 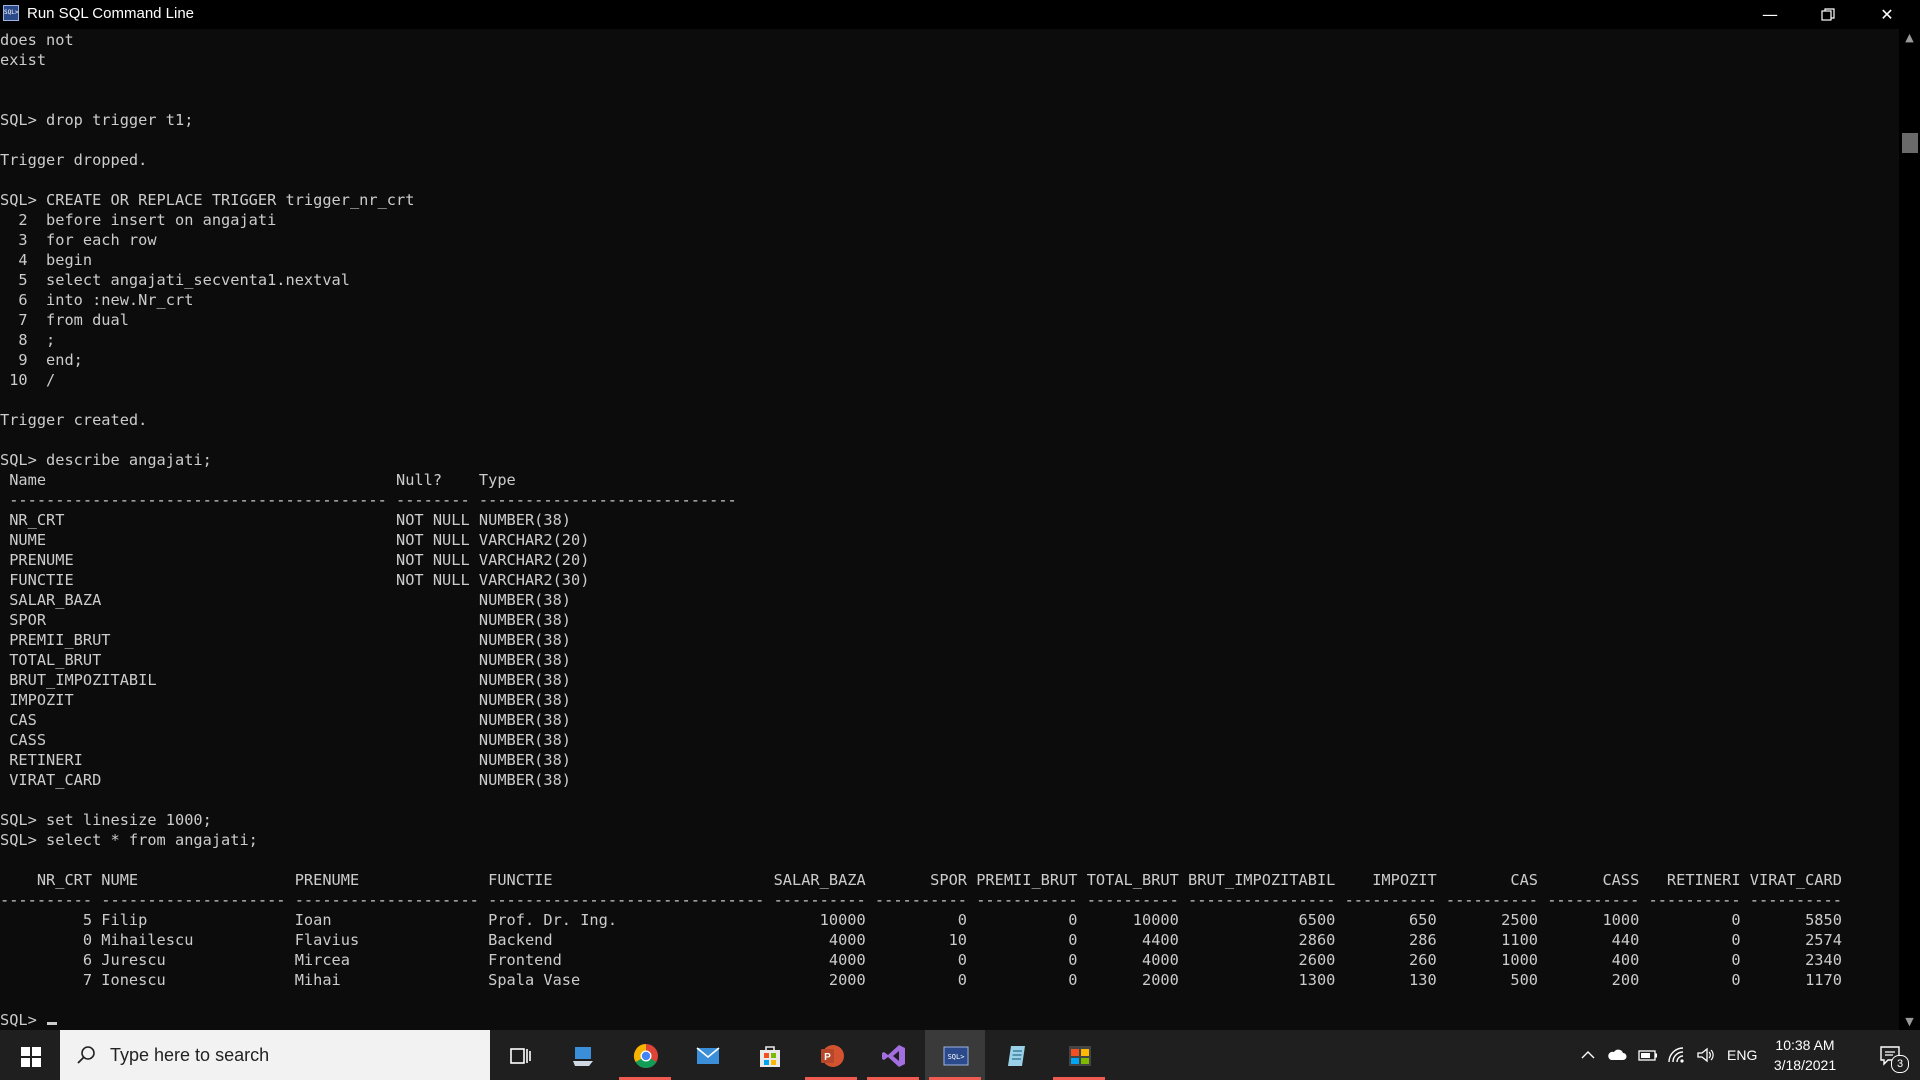 I want to click on vertical-scrollbar: ▲ ▼, so click(x=1909, y=529).